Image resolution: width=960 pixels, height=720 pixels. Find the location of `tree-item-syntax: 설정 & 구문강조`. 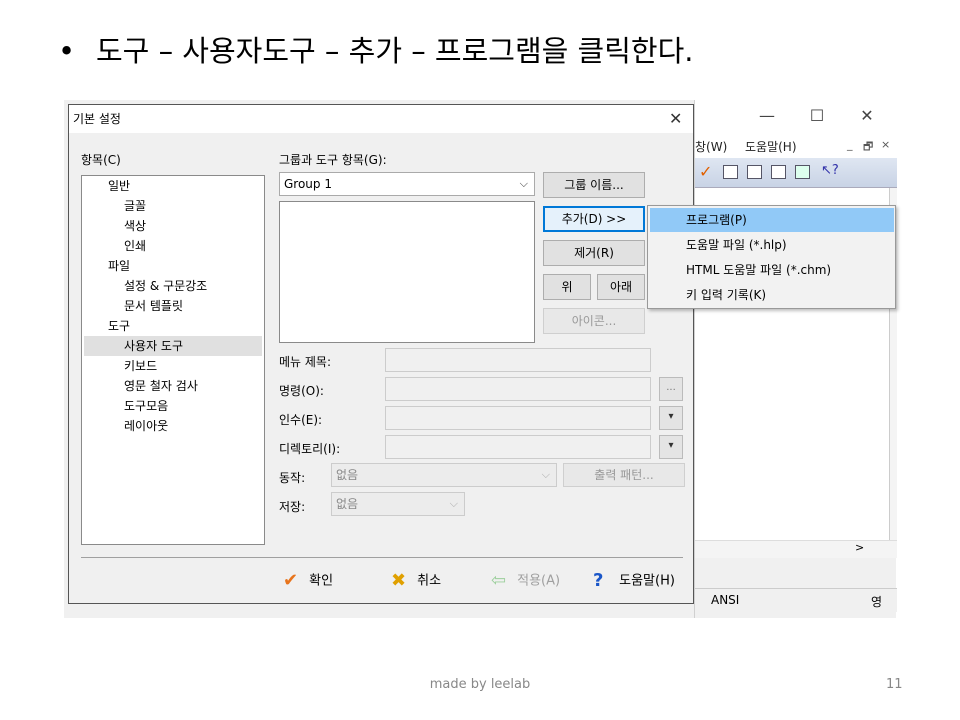

tree-item-syntax: 설정 & 구문강조 is located at coordinates (189, 286).